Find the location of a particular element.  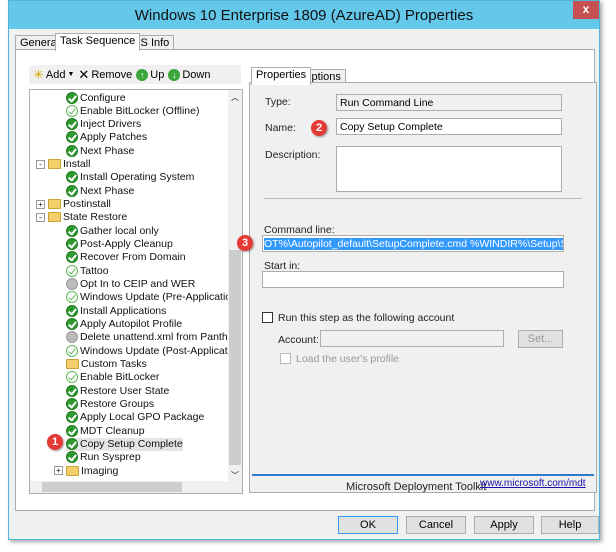

tree-item: Install Applications is located at coordinates (116, 310).